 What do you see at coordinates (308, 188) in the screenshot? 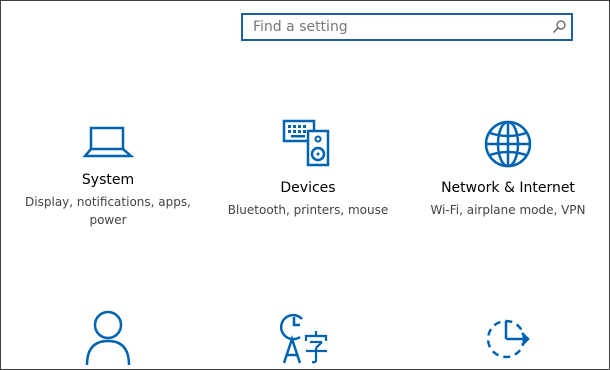
I see `tile-title: Devices` at bounding box center [308, 188].